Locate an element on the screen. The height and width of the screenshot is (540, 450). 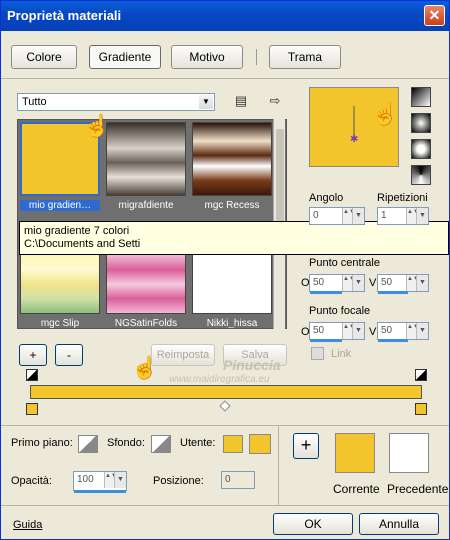
position-label: Posizione: is located at coordinates (178, 481).